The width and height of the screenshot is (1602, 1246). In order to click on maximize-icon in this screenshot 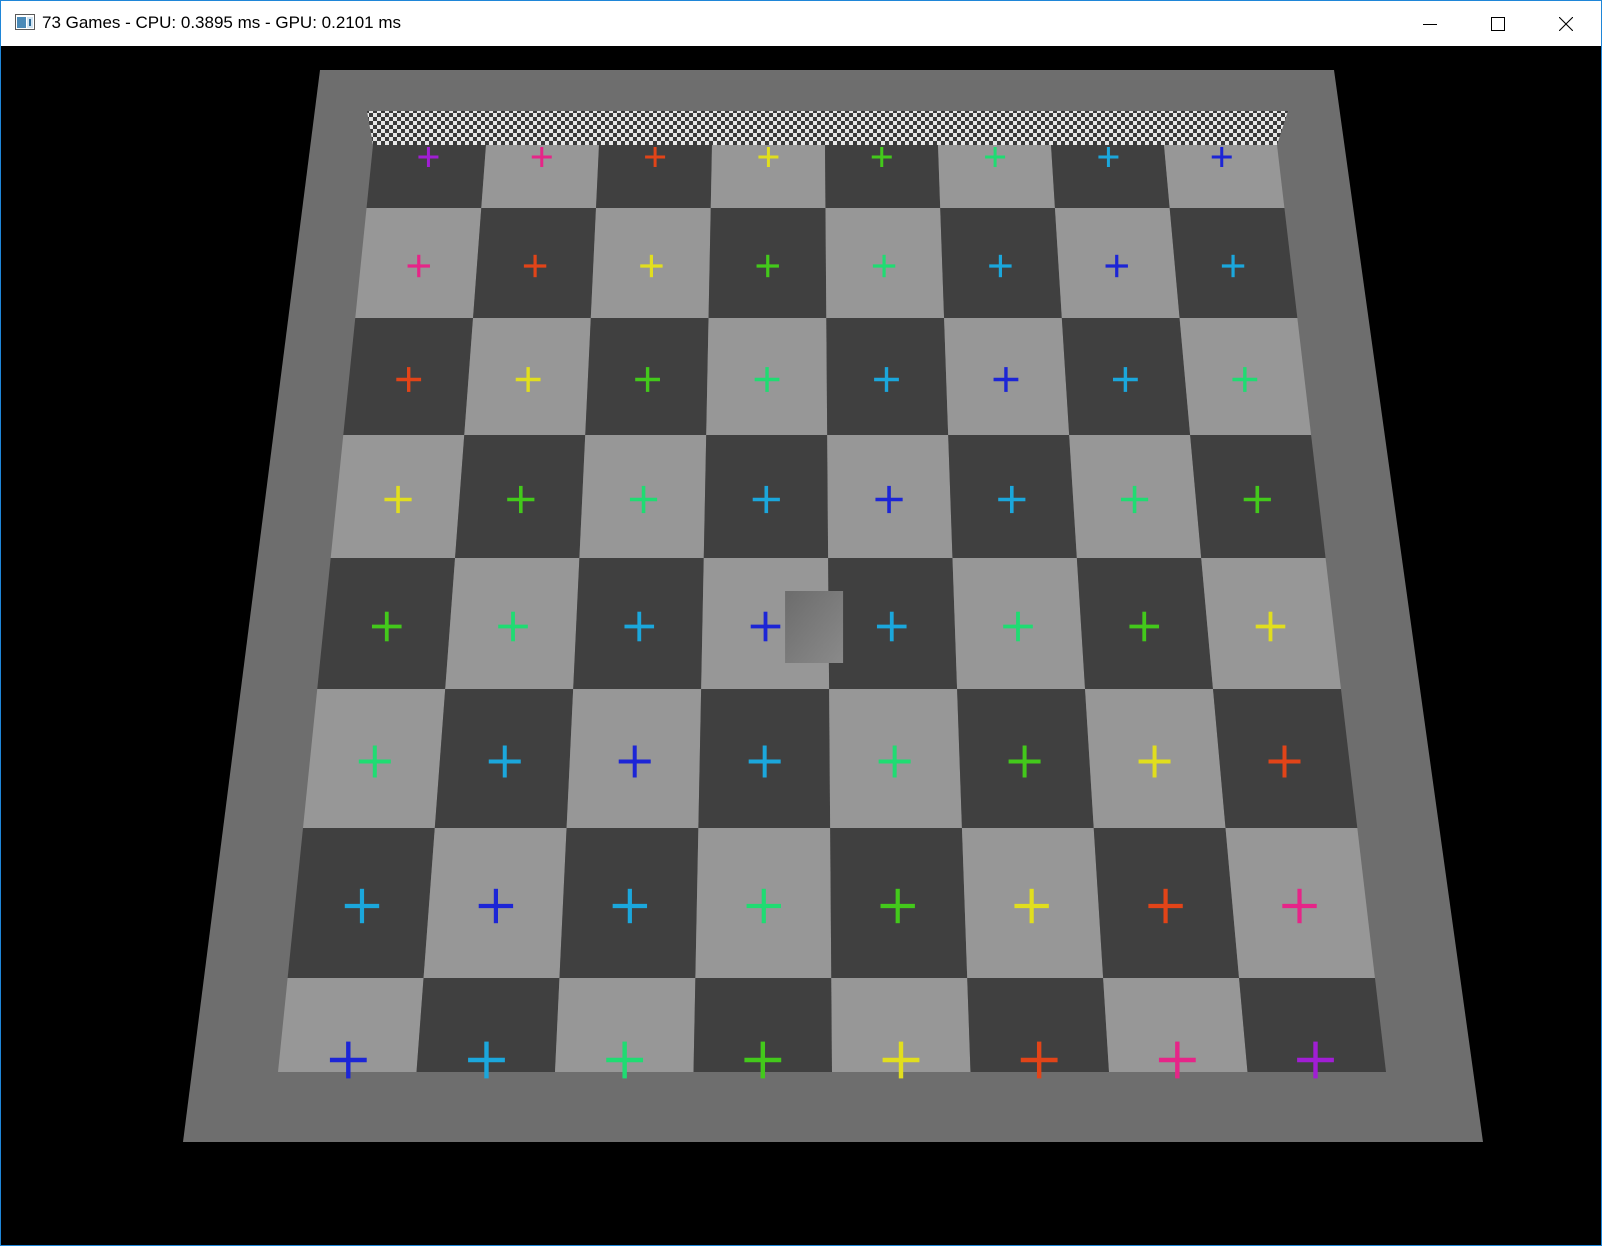, I will do `click(1498, 23)`.